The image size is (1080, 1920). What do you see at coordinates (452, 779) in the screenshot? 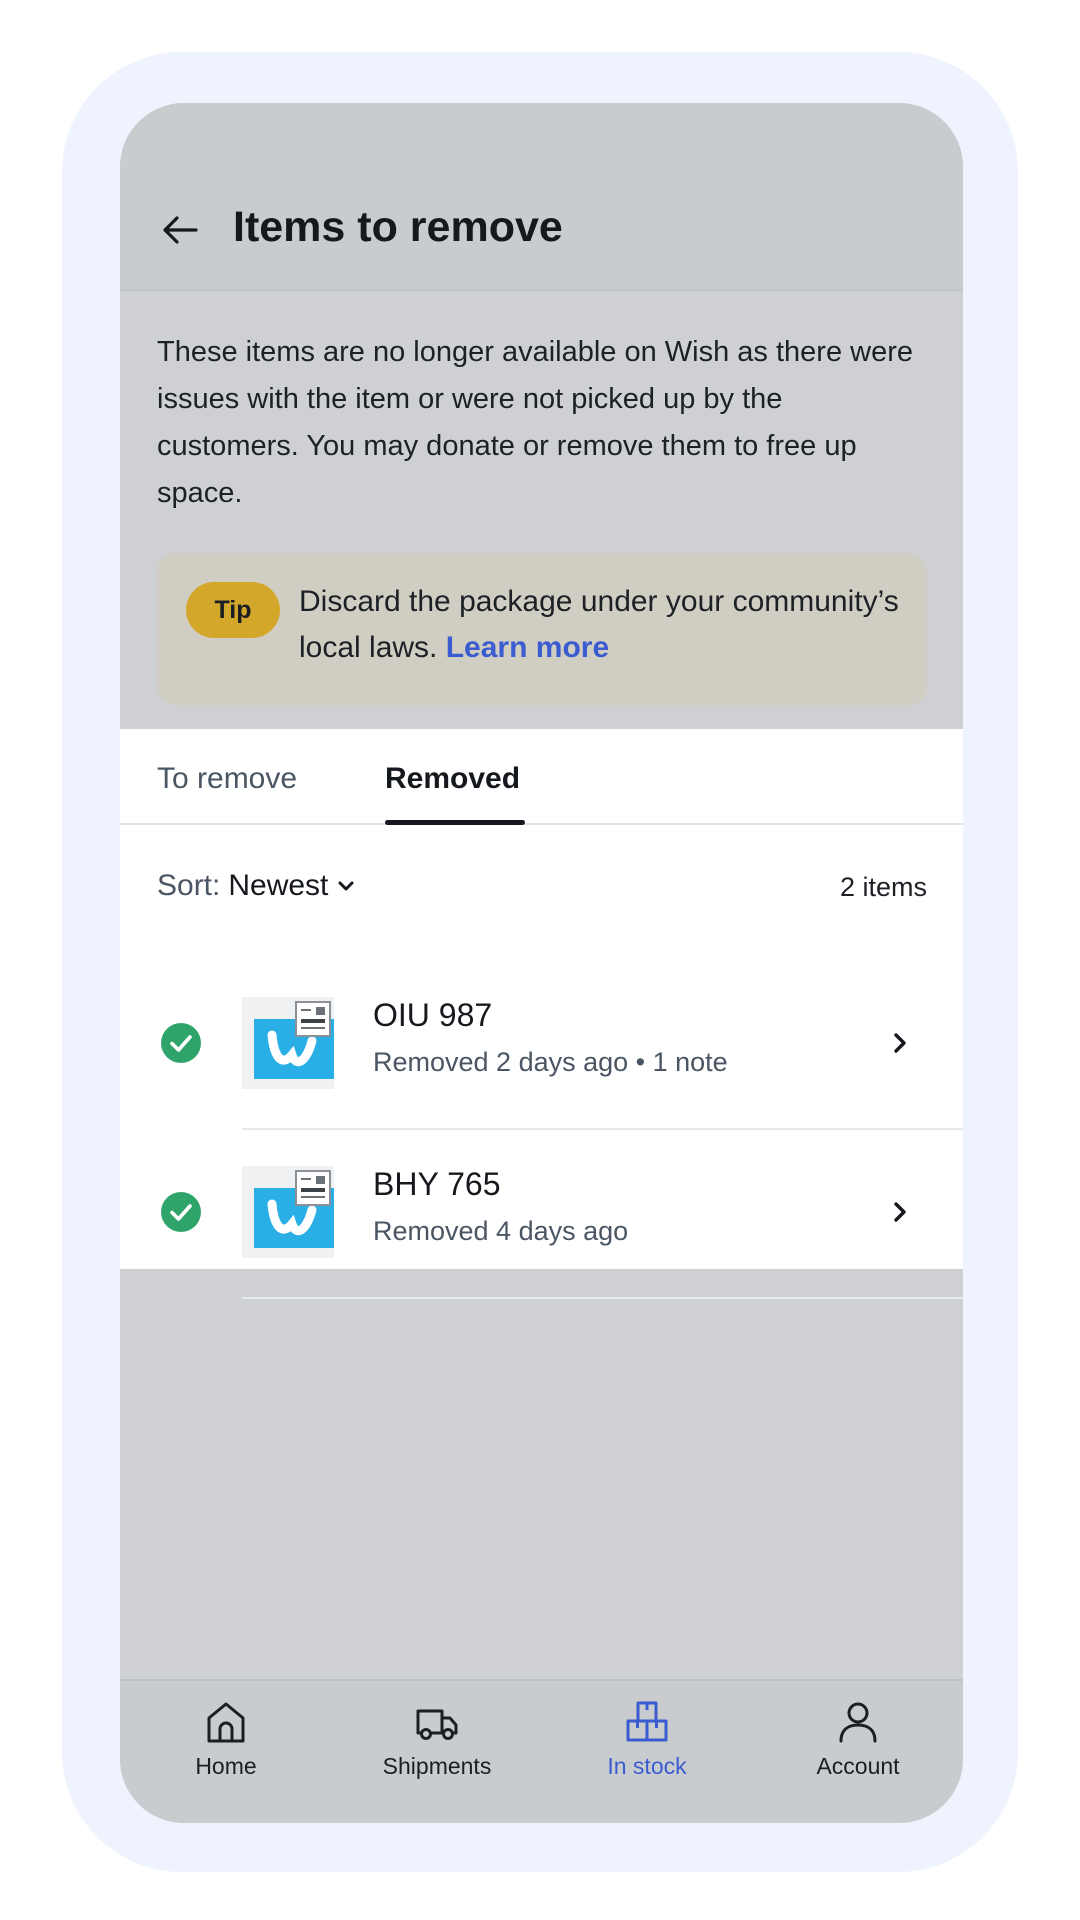
I see `tab-removed: Removed` at bounding box center [452, 779].